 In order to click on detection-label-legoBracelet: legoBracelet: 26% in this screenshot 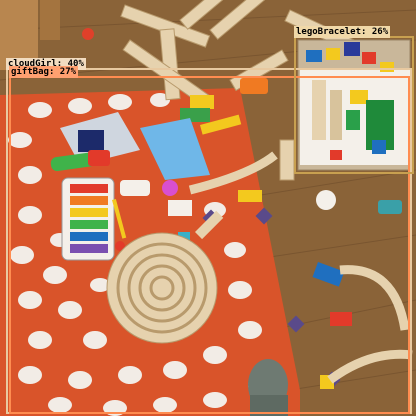, I will do `click(342, 32)`.